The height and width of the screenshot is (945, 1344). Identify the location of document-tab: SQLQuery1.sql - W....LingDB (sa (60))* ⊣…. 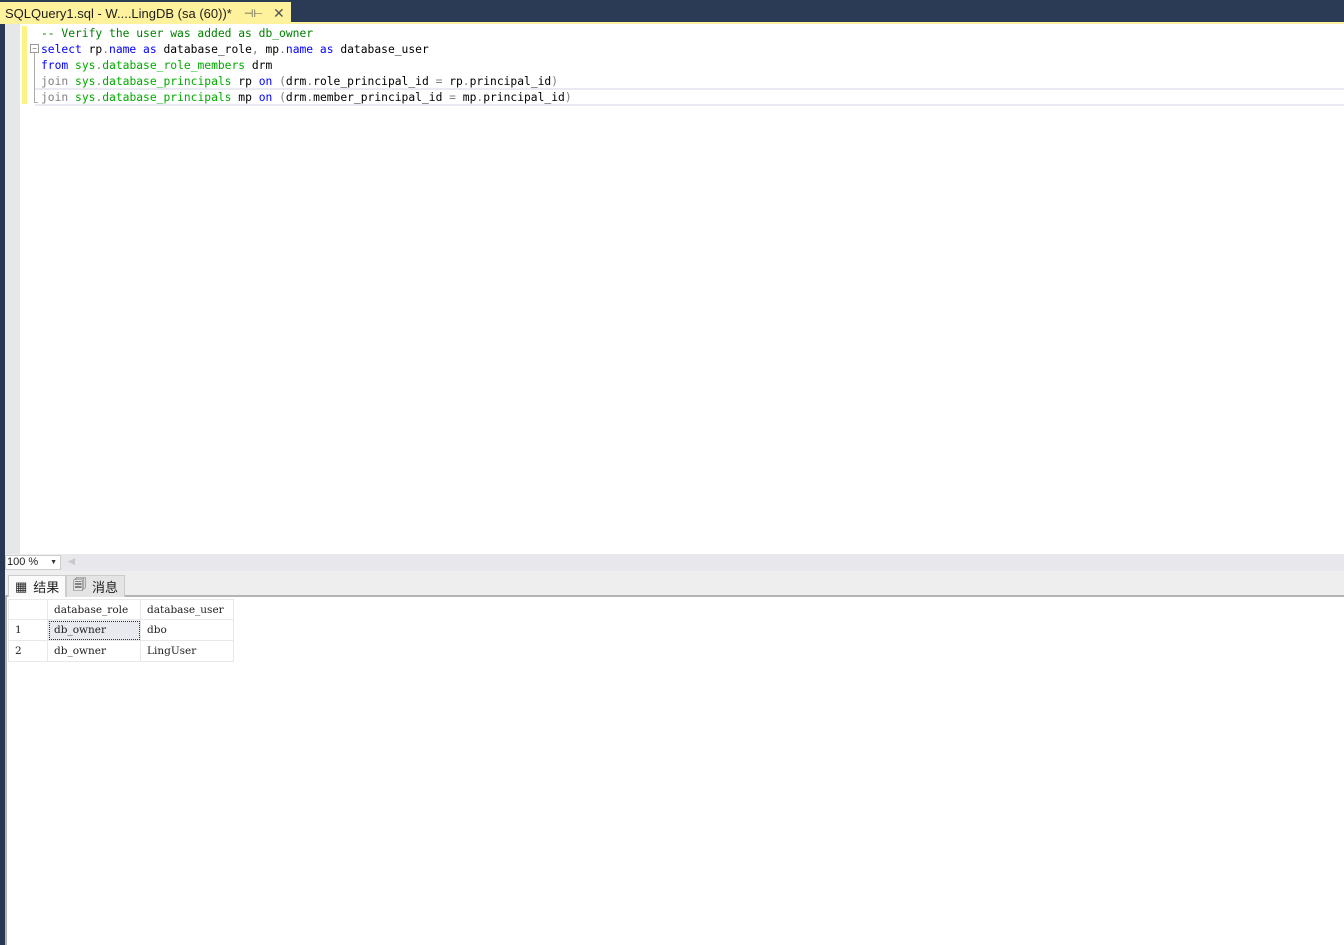
(145, 13).